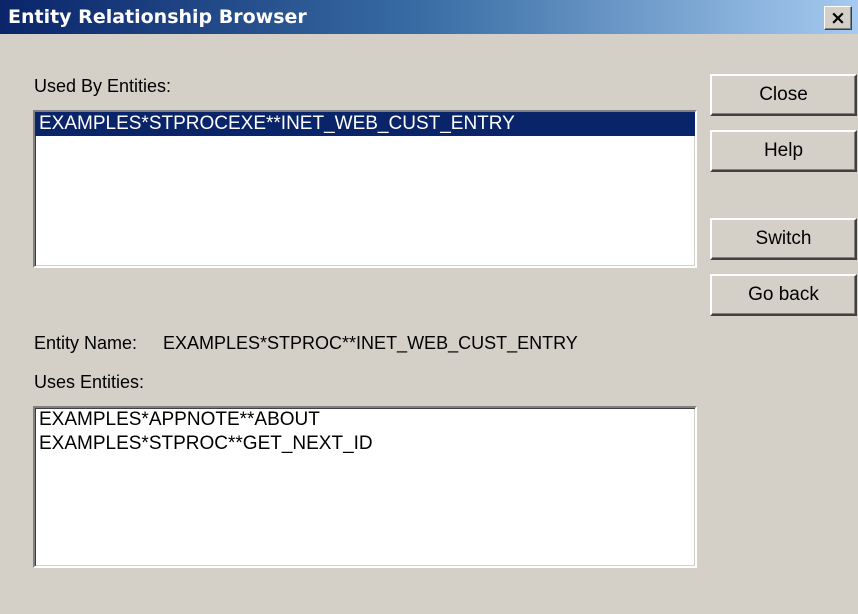  I want to click on entity-name-label: Entity Name:, so click(86, 343).